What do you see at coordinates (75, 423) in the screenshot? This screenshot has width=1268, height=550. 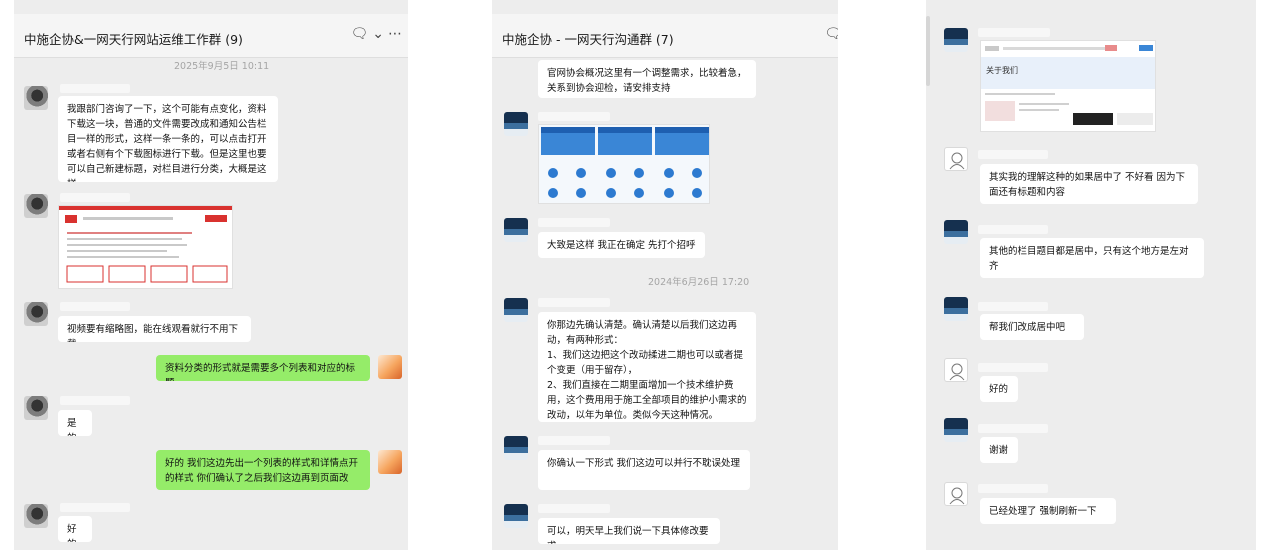 I see `message-bubble: 是的` at bounding box center [75, 423].